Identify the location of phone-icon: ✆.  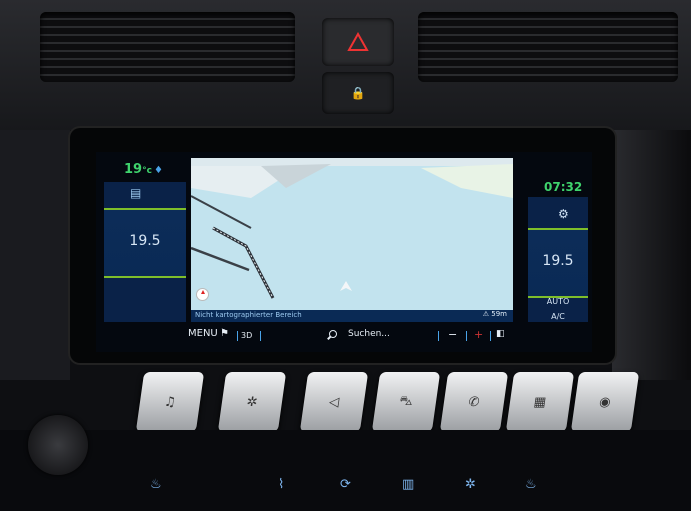
(474, 402).